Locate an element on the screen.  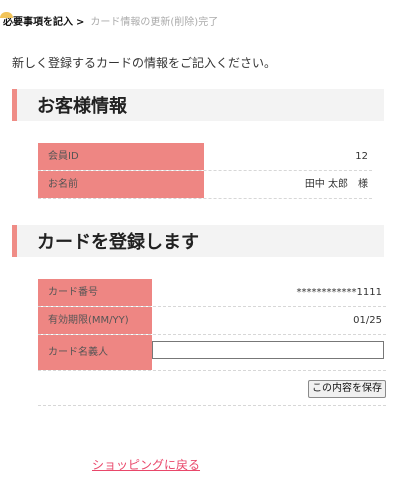
member-id-value: 12 is located at coordinates (361, 156).